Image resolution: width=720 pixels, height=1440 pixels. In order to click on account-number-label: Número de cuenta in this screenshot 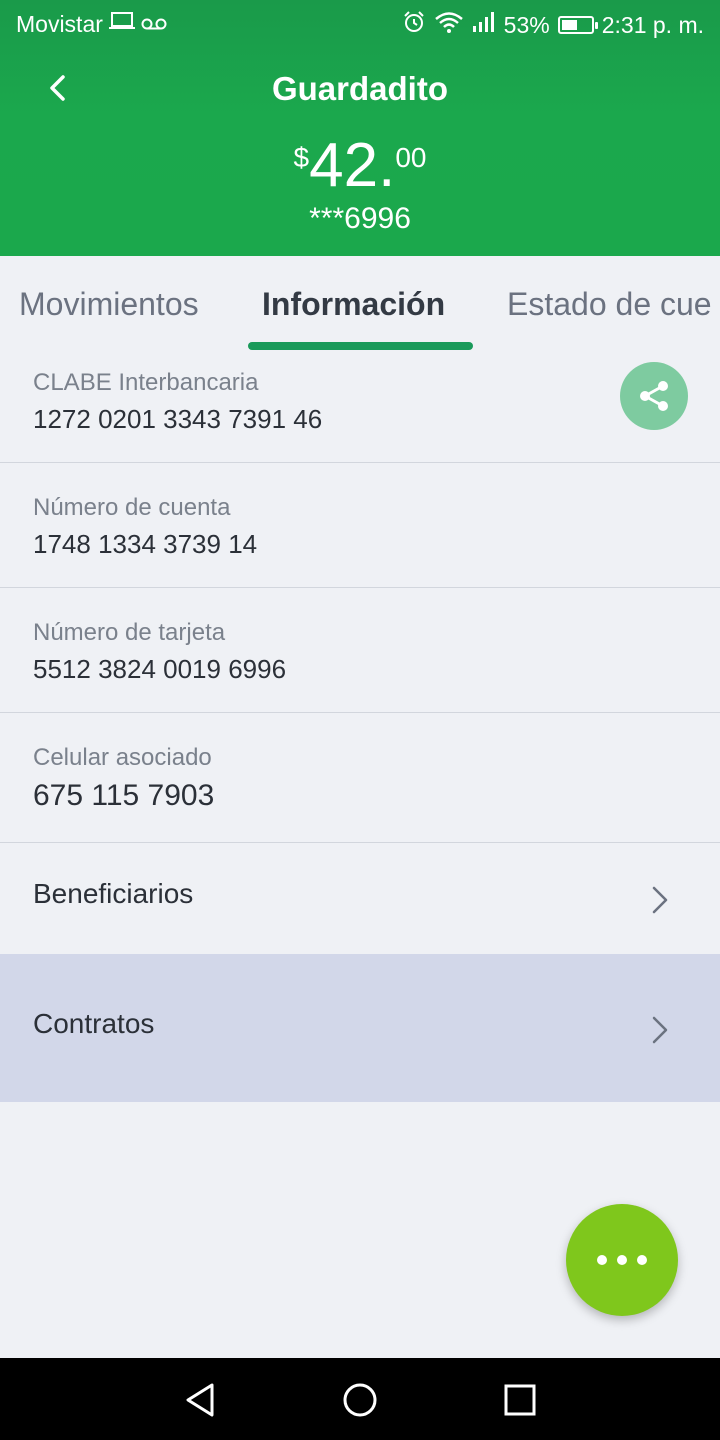, I will do `click(132, 507)`.